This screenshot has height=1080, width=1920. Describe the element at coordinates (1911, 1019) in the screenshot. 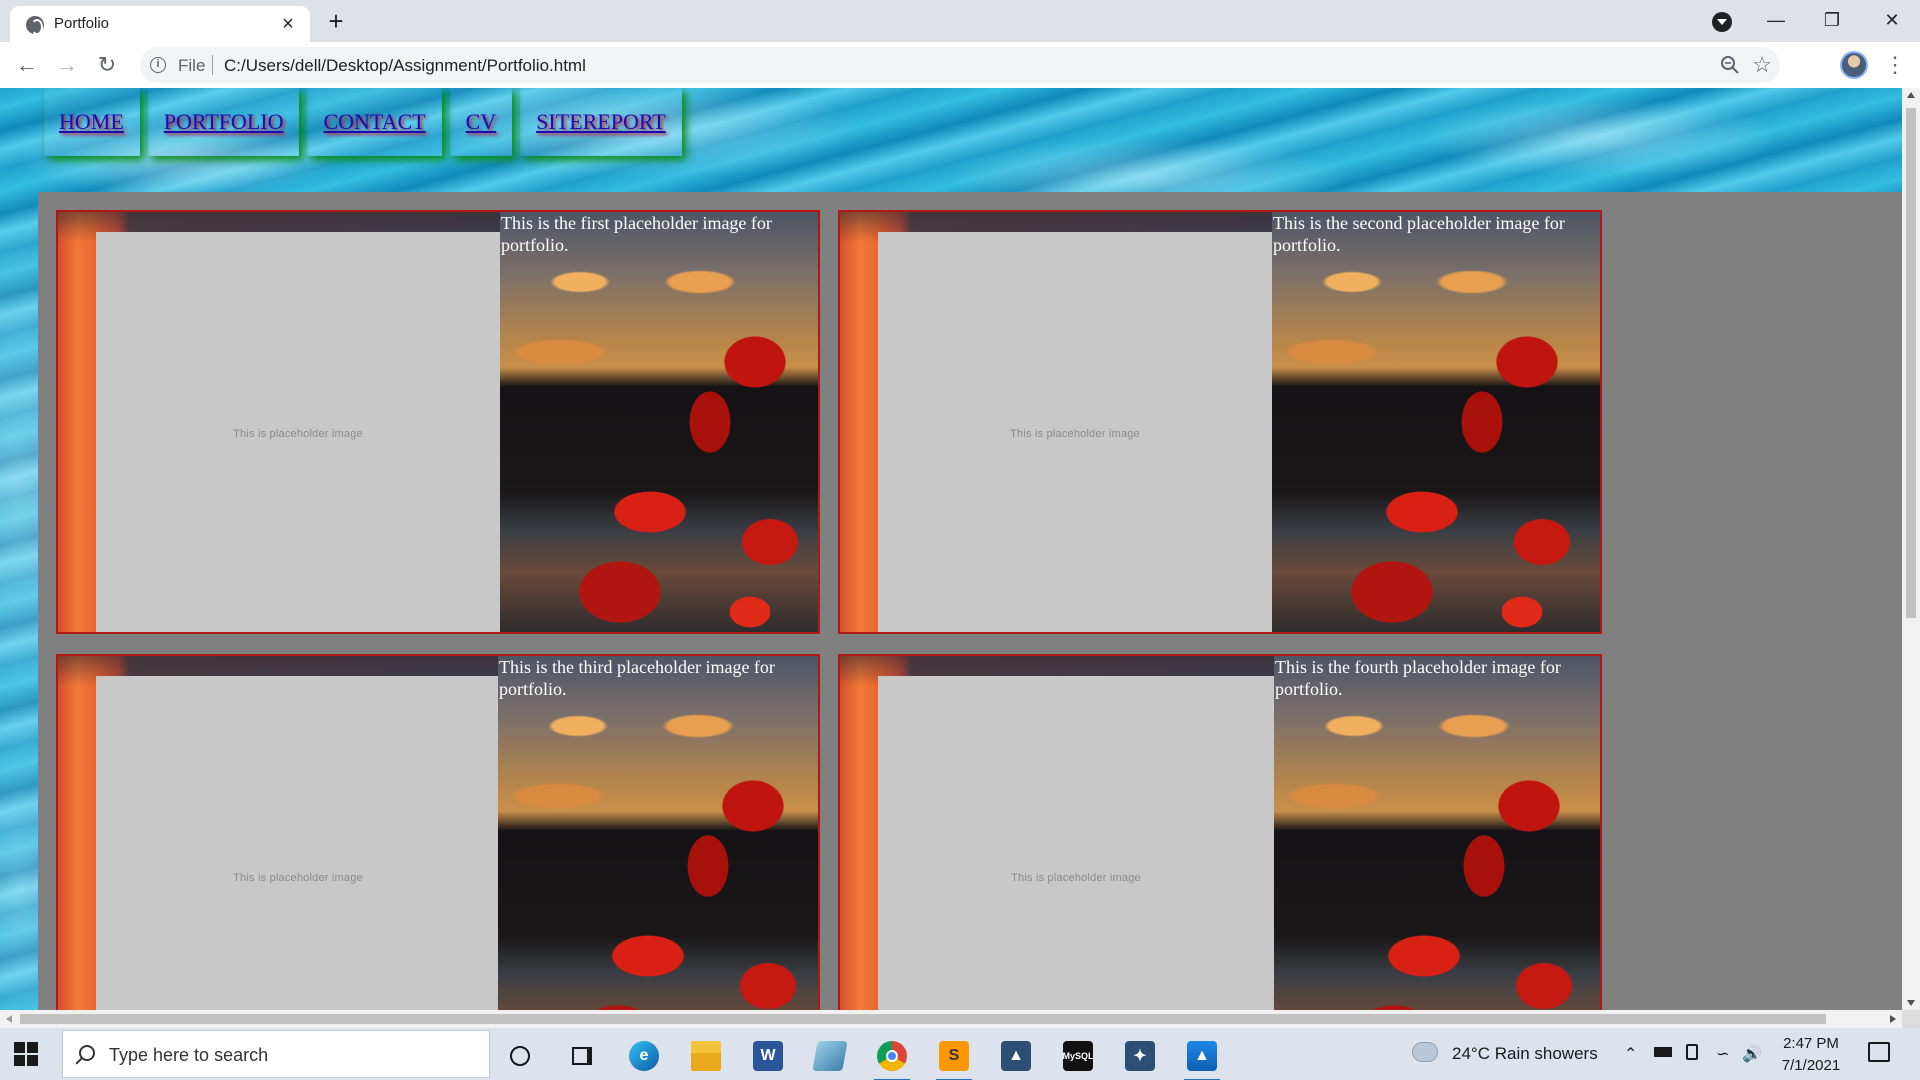

I see `scrollbar-corner` at that location.